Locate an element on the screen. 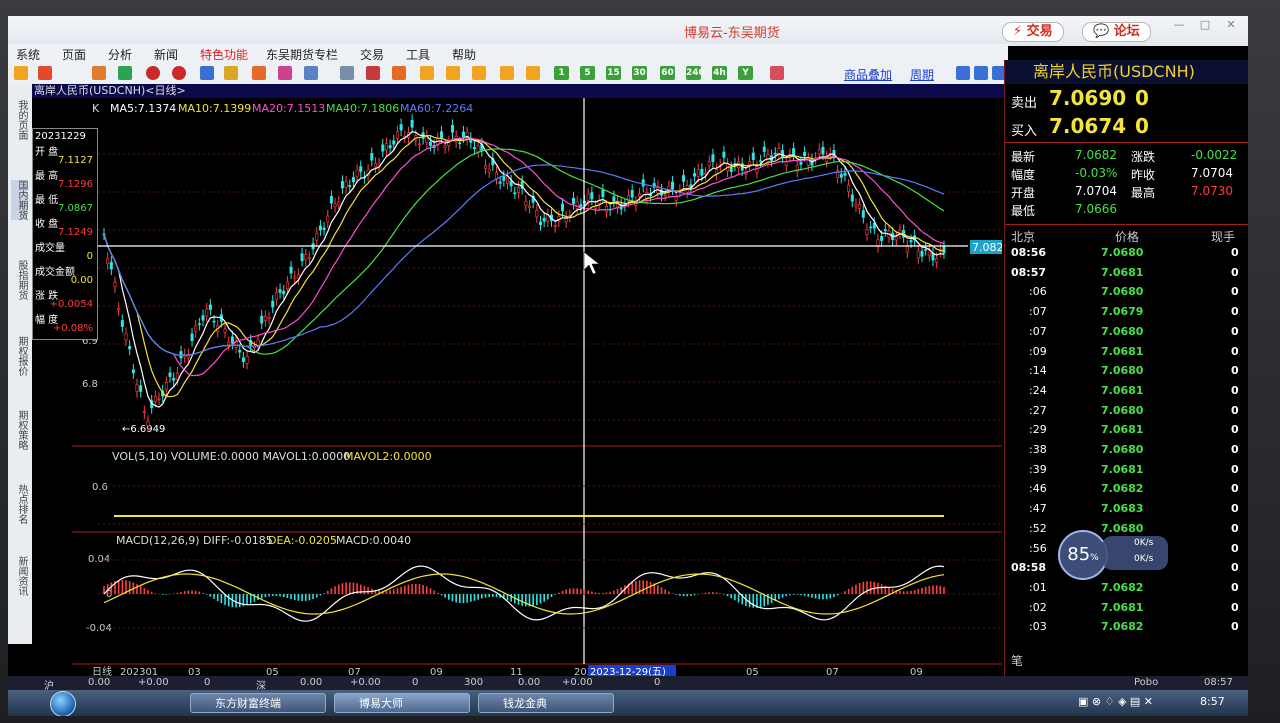  menu-news: 新闻 is located at coordinates (166, 54).